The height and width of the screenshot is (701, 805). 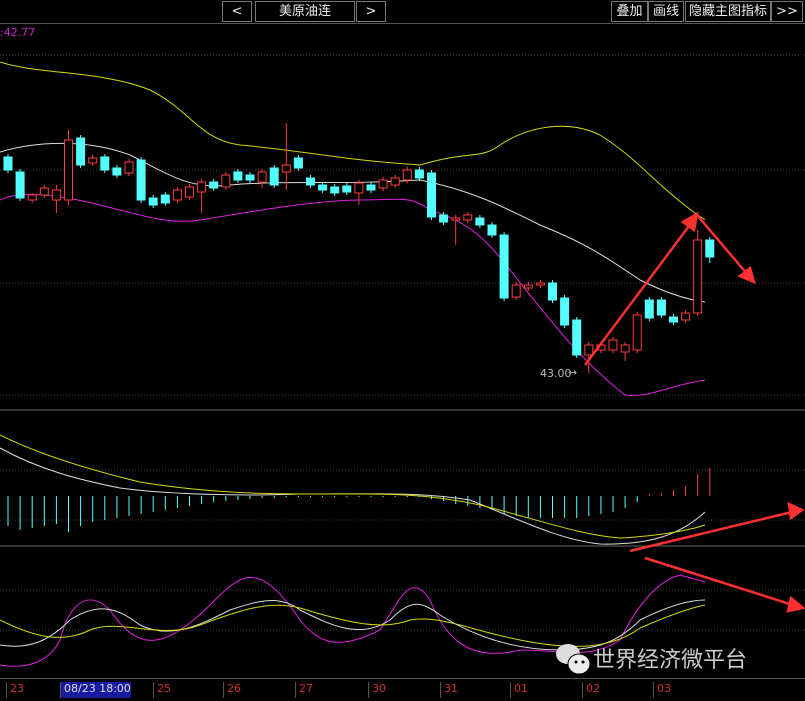 I want to click on time-tick: 02, so click(x=591, y=690).